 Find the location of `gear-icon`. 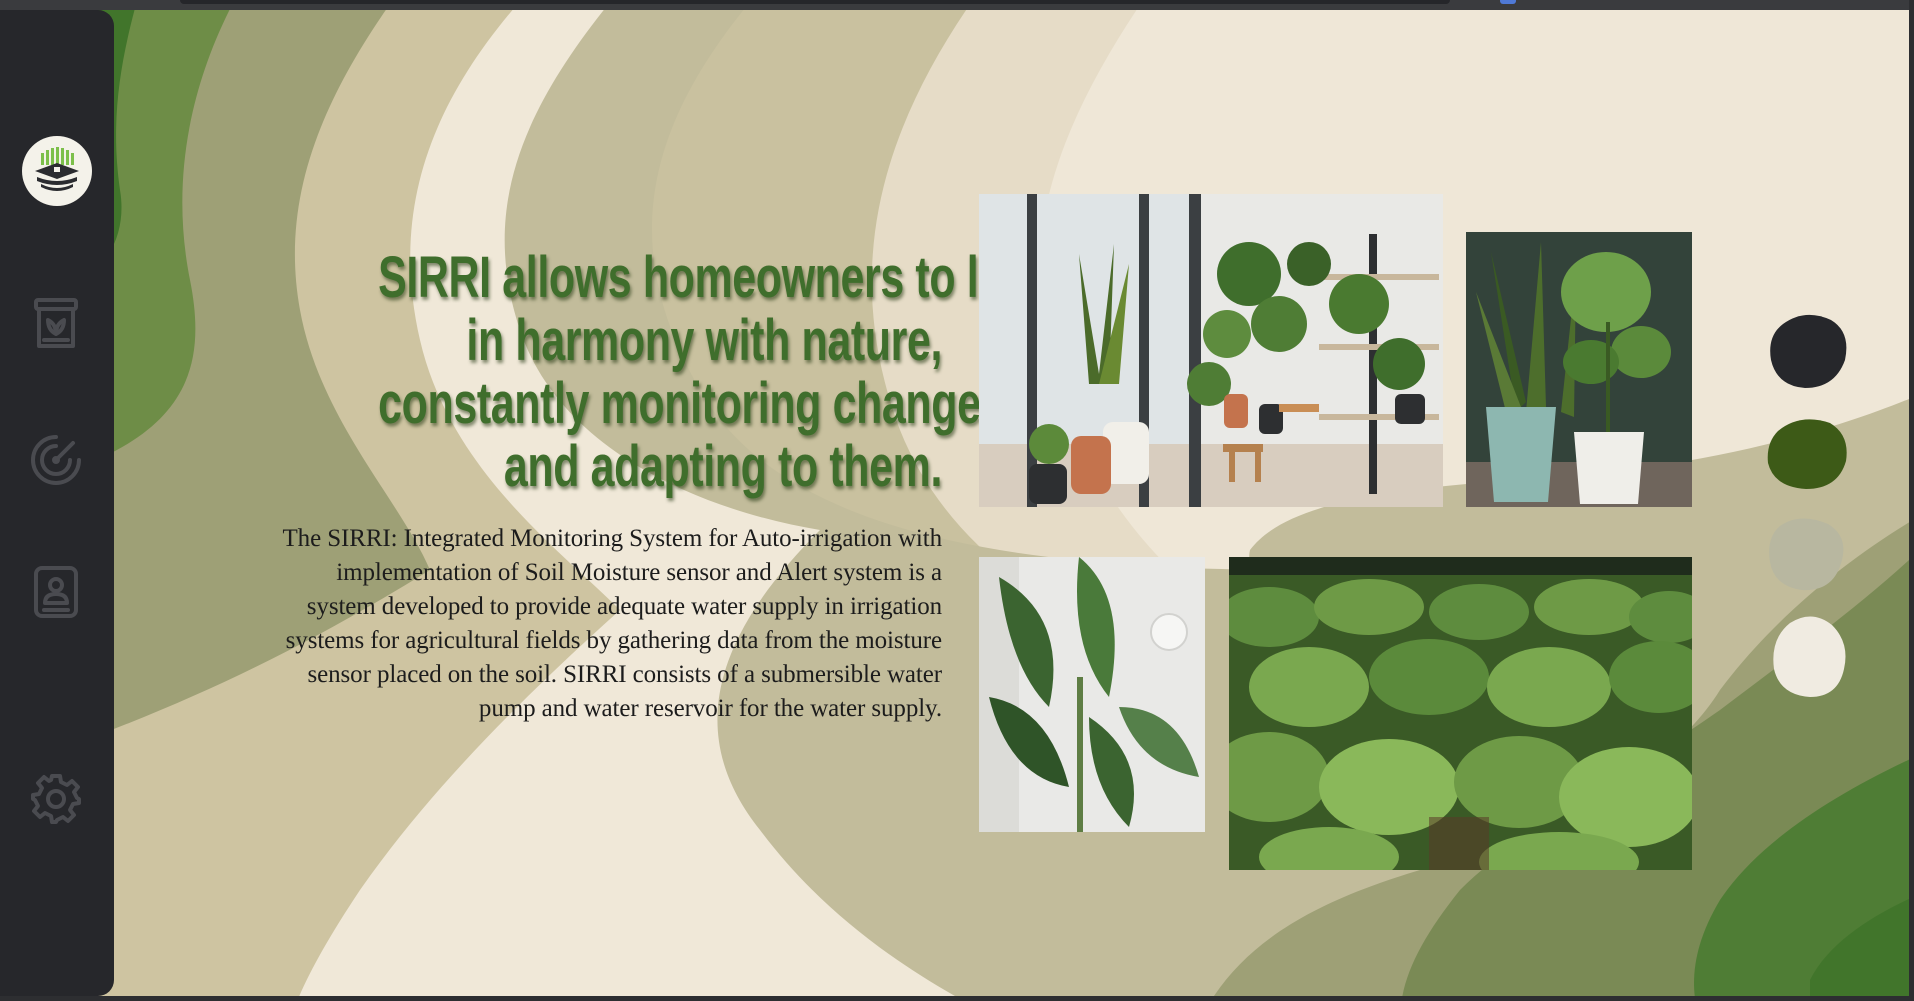

gear-icon is located at coordinates (56, 799).